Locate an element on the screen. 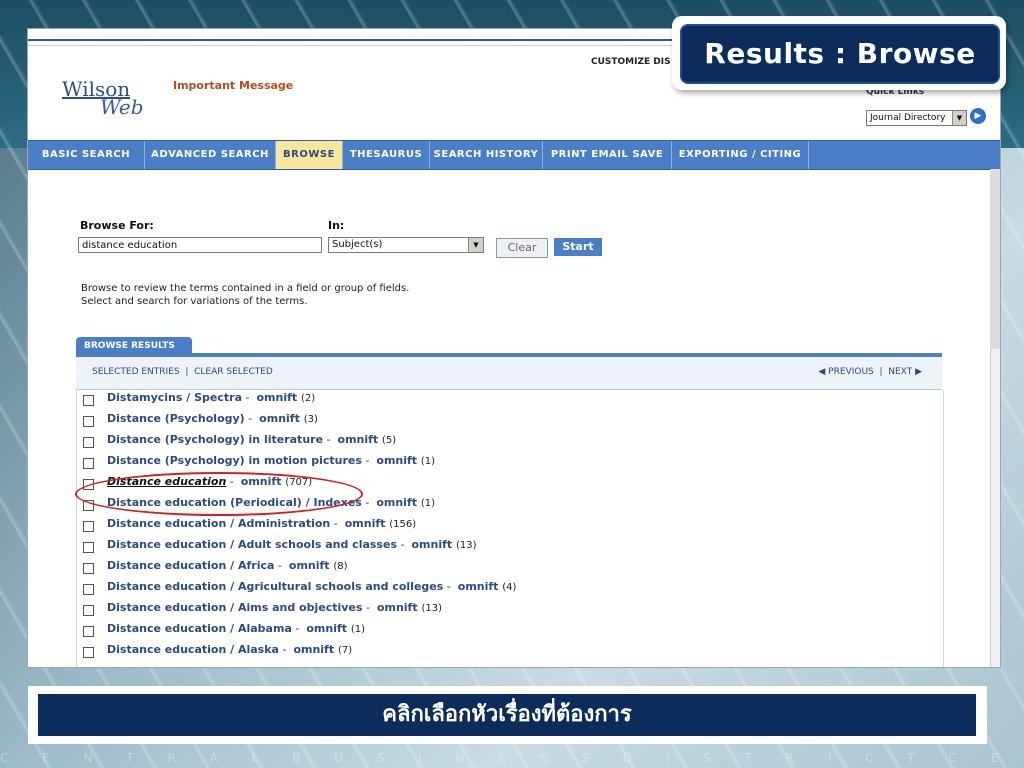  selected-entries-link: SELECTED ENTRIES is located at coordinates (136, 372).